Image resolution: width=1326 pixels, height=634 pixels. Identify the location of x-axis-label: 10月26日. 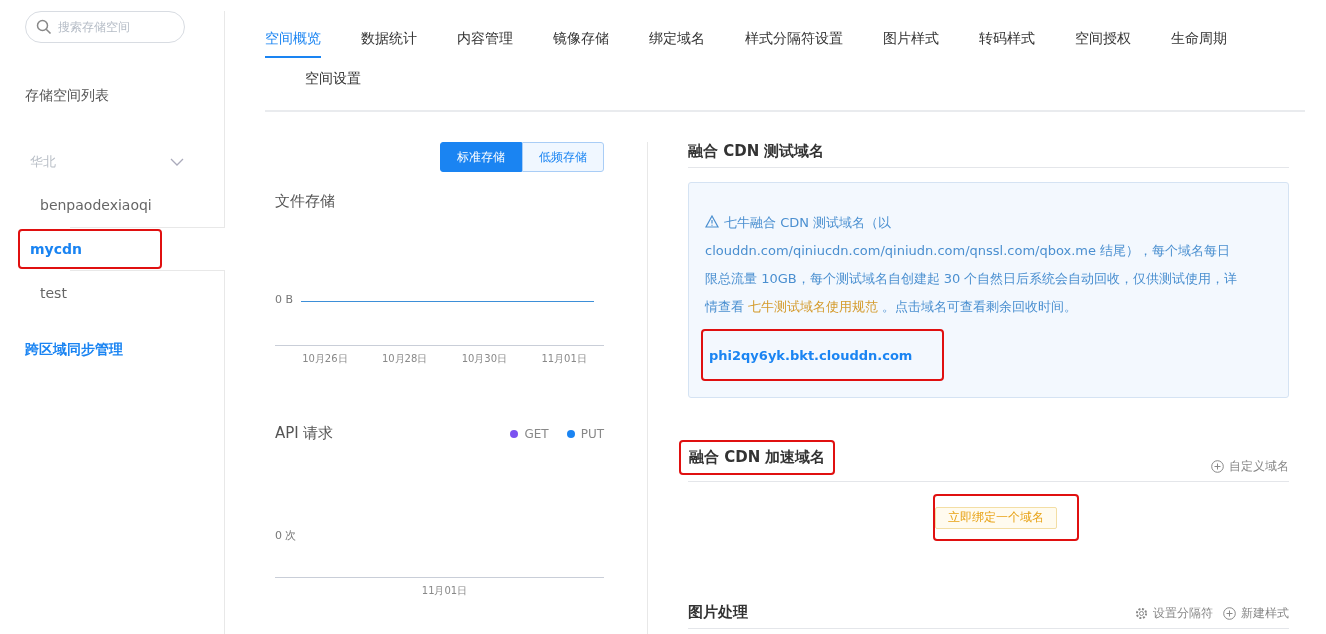
(325, 359).